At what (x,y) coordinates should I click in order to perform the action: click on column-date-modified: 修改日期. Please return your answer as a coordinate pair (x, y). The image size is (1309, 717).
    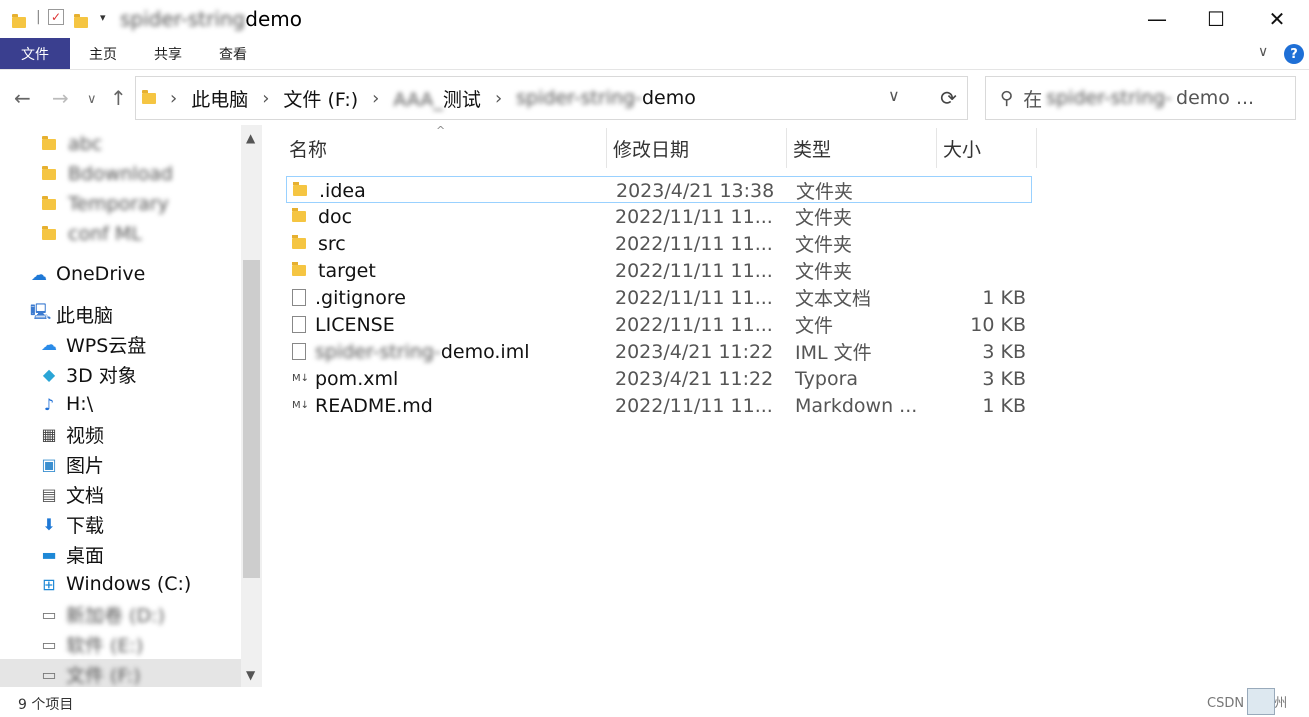
    Looking at the image, I should click on (697, 148).